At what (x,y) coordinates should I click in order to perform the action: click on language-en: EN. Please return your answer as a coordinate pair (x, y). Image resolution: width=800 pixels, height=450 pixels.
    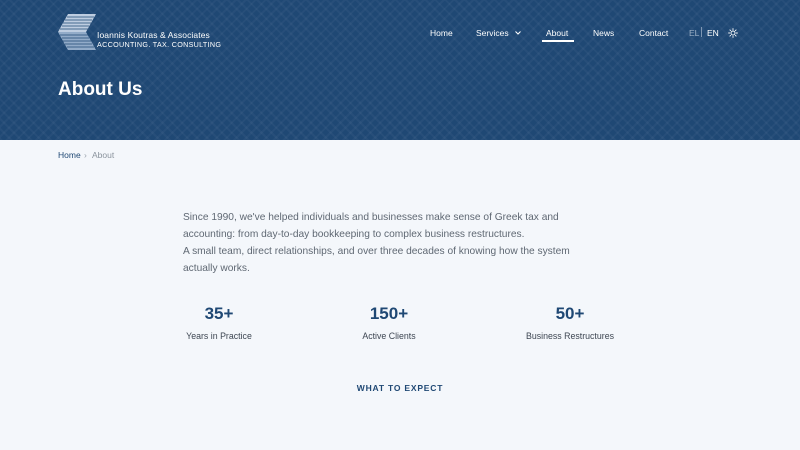
    Looking at the image, I should click on (713, 33).